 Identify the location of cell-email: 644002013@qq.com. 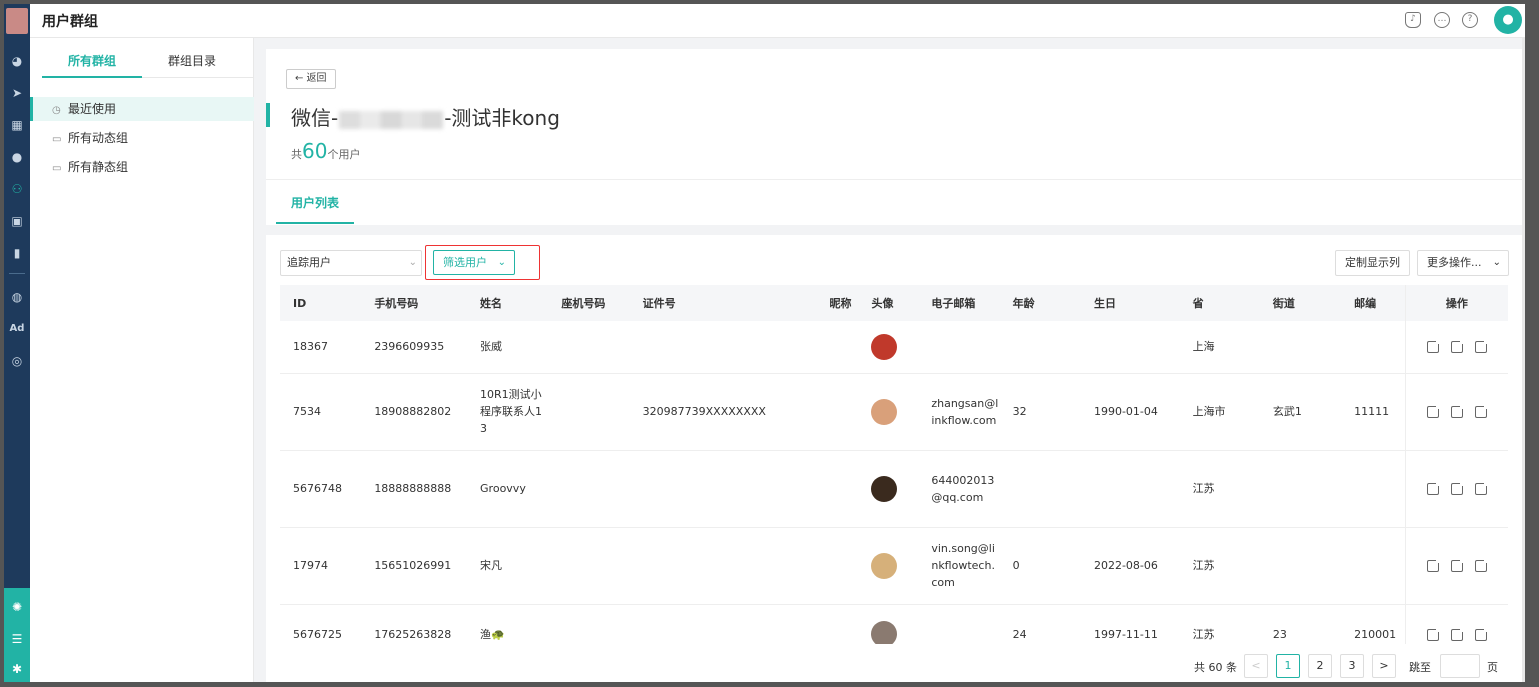
(959, 489).